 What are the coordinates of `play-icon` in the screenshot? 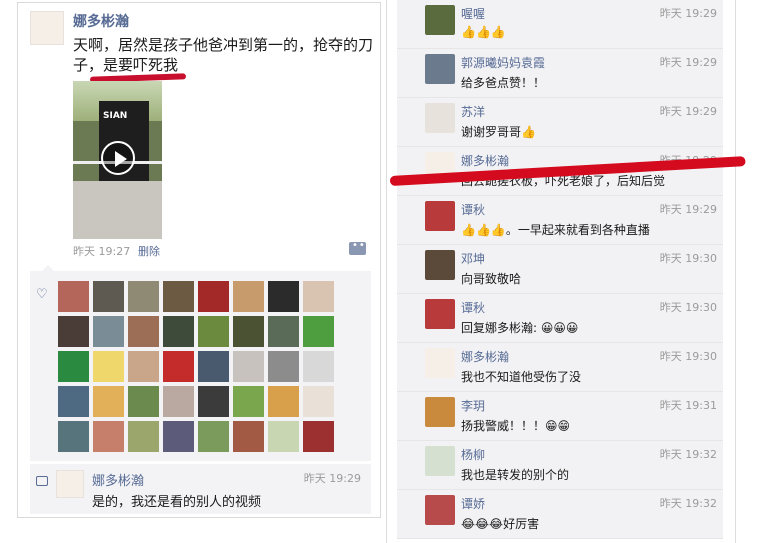 It's located at (118, 158).